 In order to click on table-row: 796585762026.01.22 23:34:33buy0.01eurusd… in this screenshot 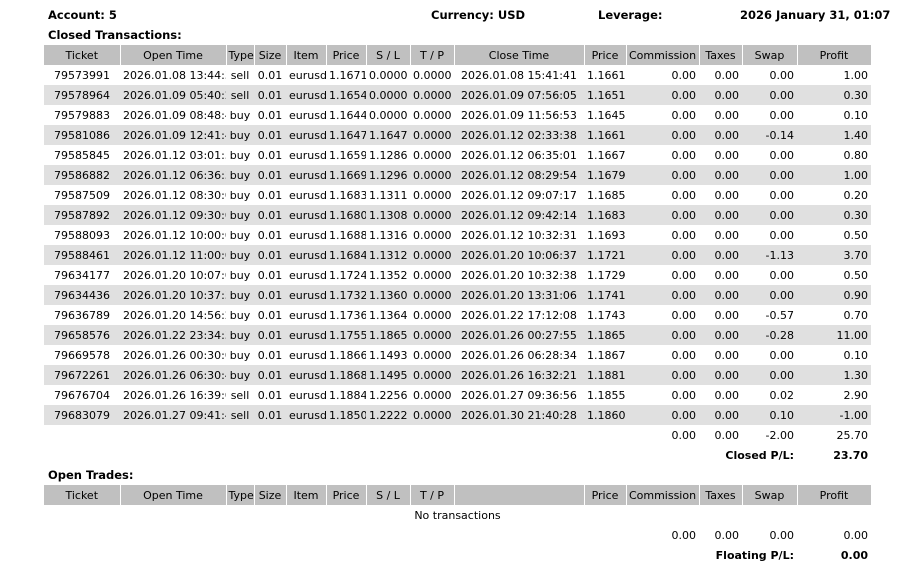, I will do `click(457, 335)`.